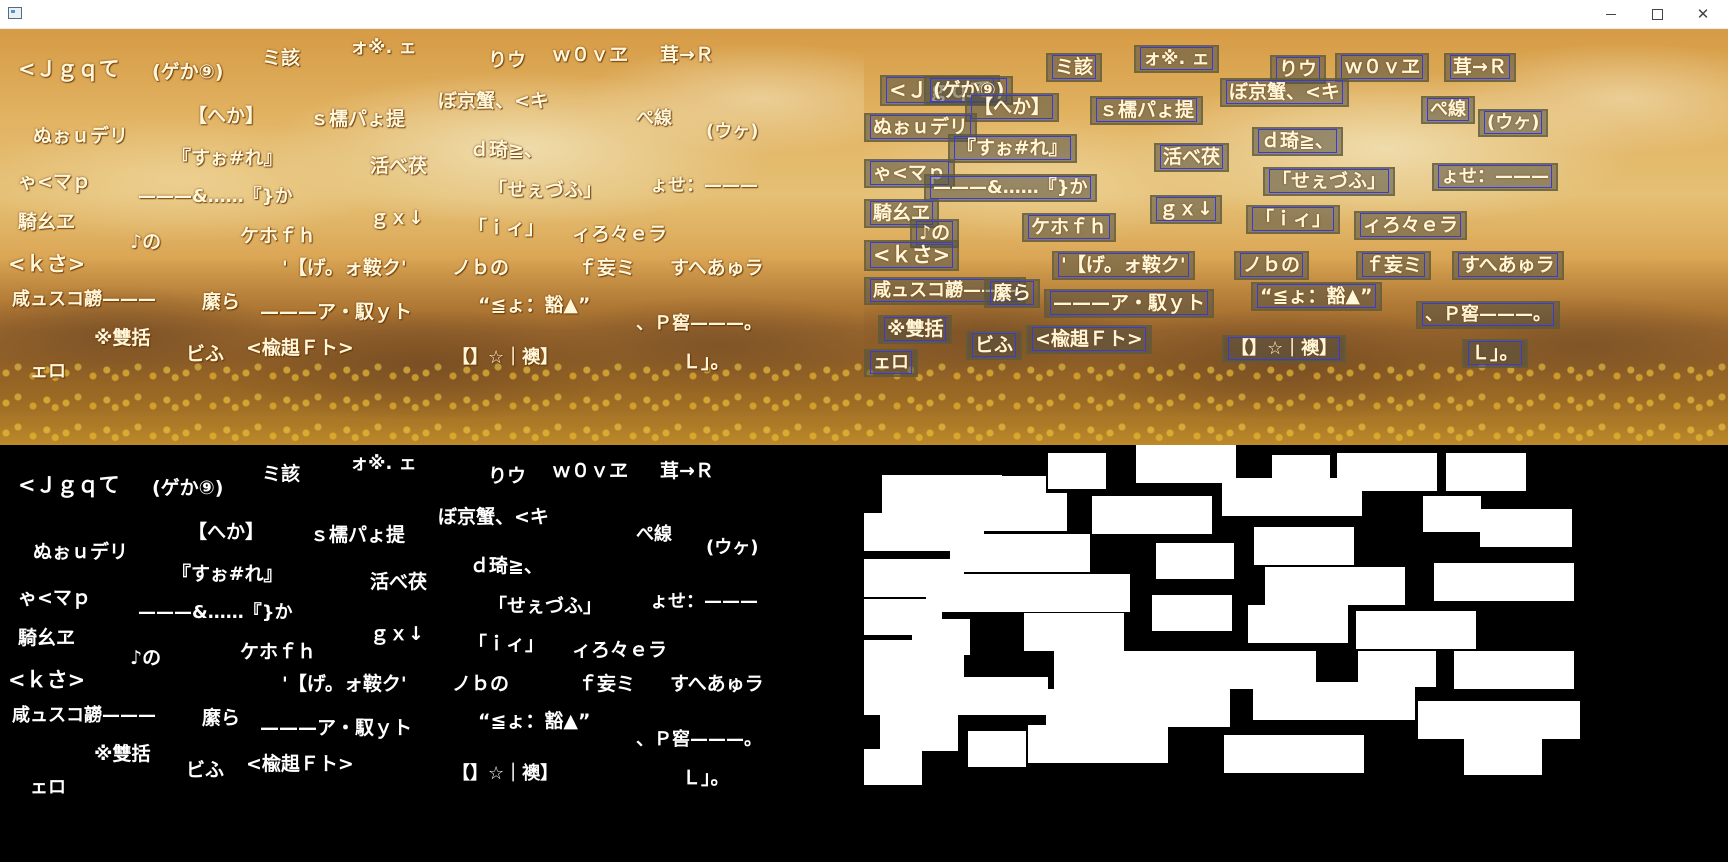  I want to click on rendered-word-18: ———&……『}か, so click(215, 196).